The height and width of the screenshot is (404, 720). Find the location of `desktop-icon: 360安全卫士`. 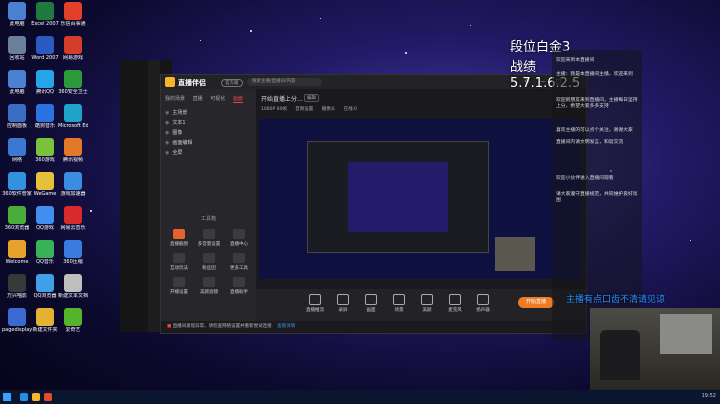

desktop-icon: 360安全卫士 is located at coordinates (73, 82).